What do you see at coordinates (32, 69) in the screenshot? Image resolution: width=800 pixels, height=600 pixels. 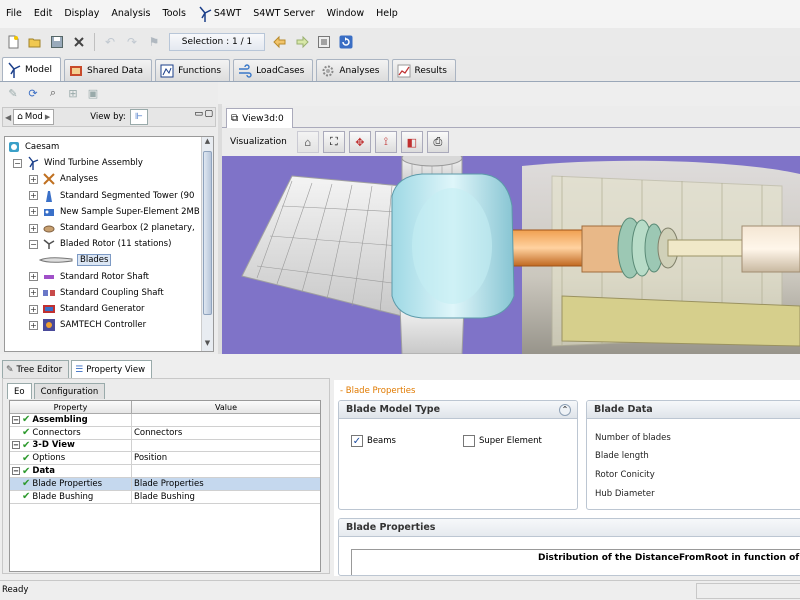 I see `tab-model: Model` at bounding box center [32, 69].